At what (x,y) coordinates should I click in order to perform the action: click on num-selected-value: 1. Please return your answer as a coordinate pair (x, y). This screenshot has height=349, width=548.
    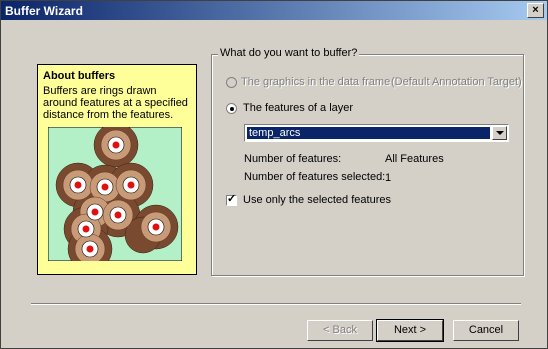
    Looking at the image, I should click on (388, 178).